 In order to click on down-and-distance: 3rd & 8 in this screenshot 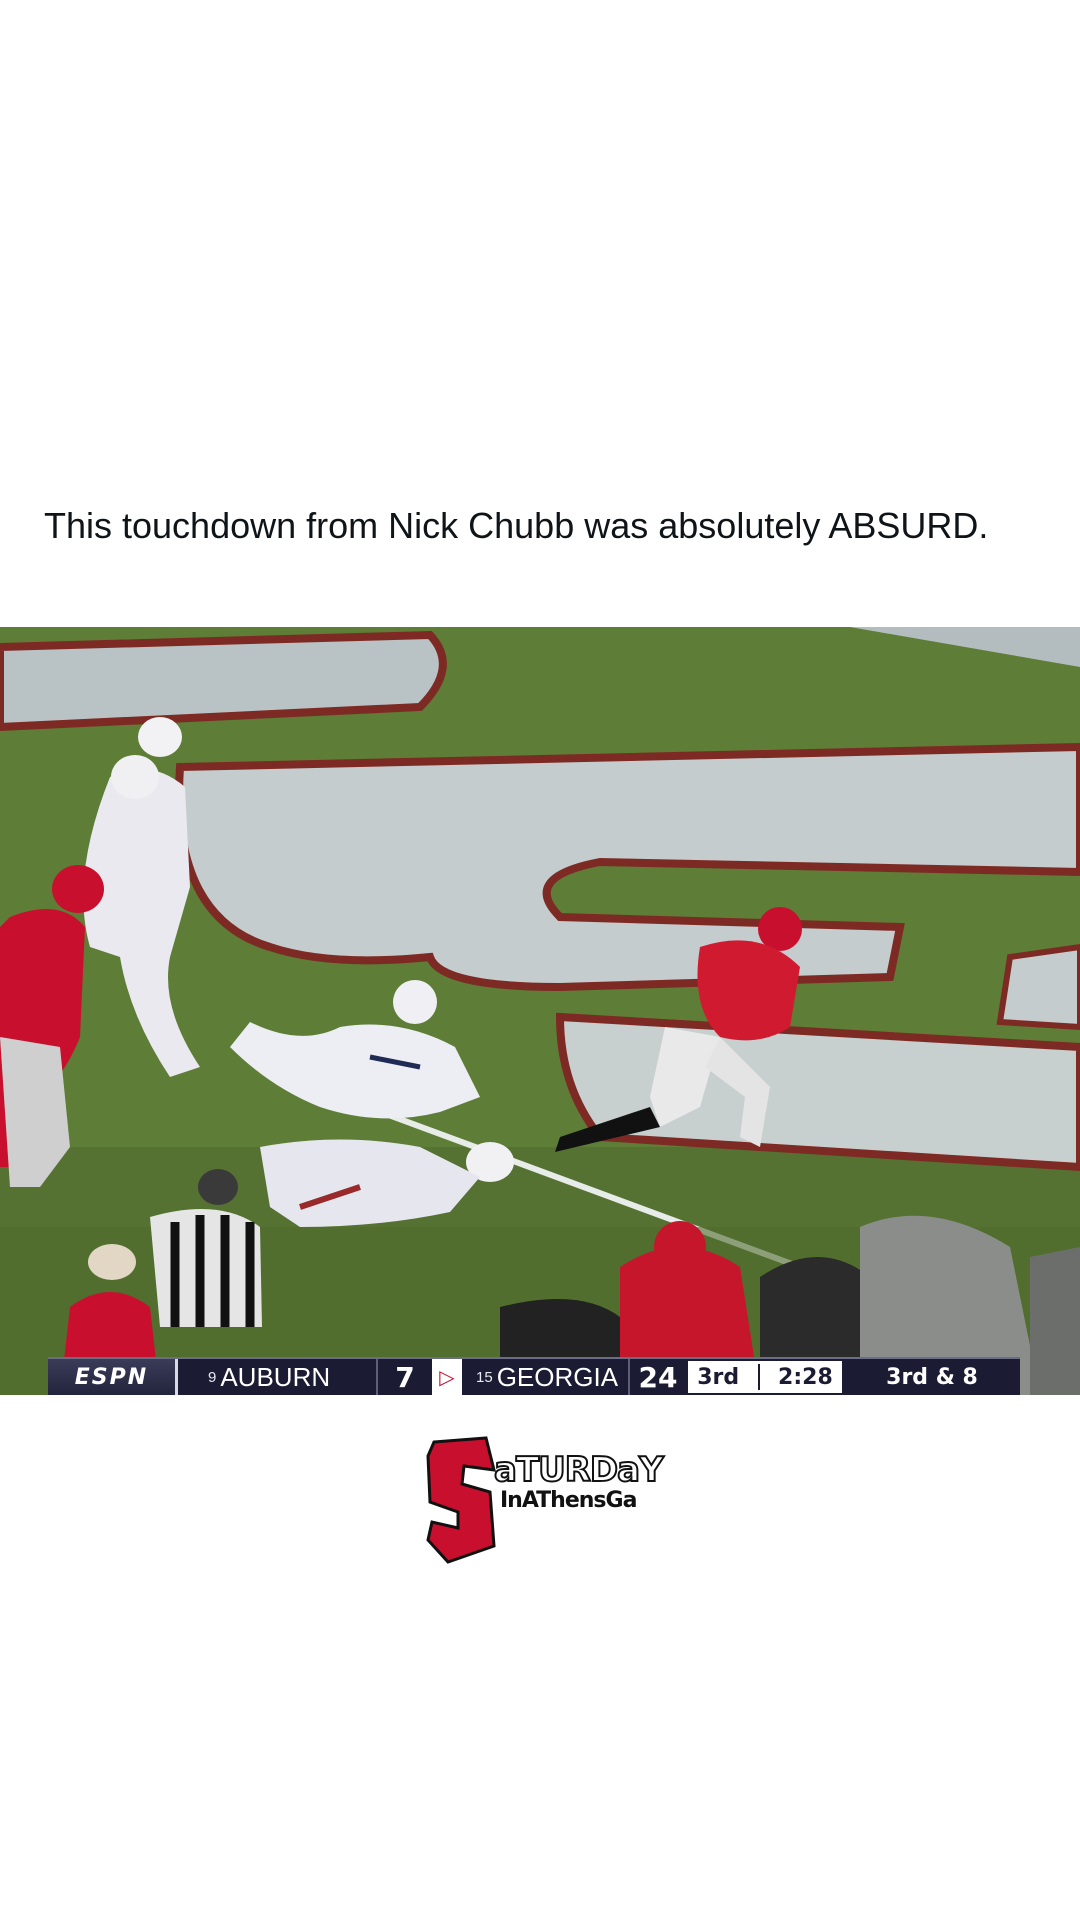, I will do `click(932, 1377)`.